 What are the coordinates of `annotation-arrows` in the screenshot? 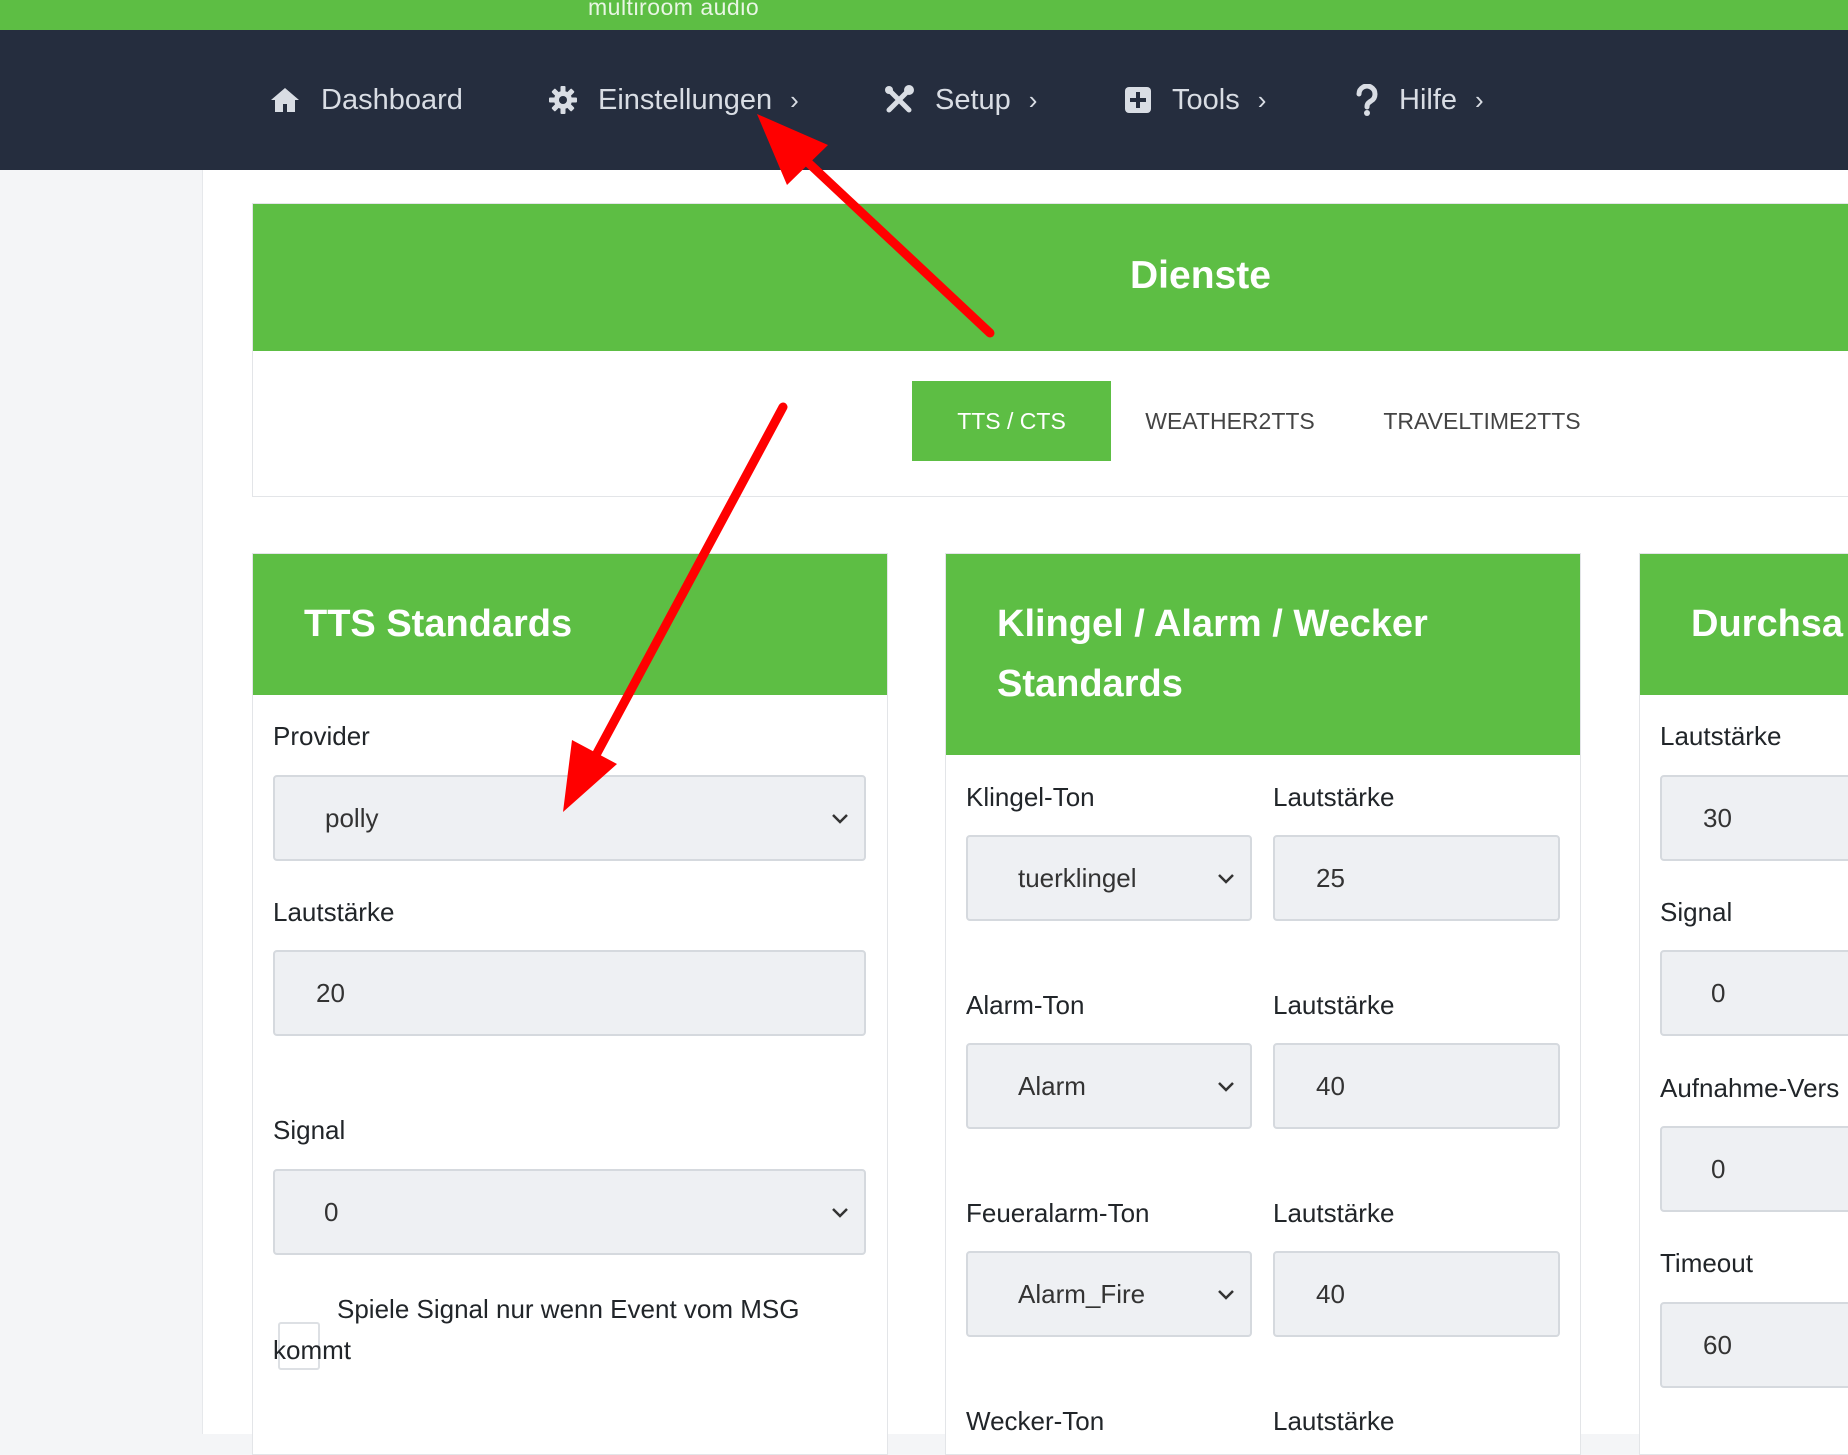 It's located at (779, 463).